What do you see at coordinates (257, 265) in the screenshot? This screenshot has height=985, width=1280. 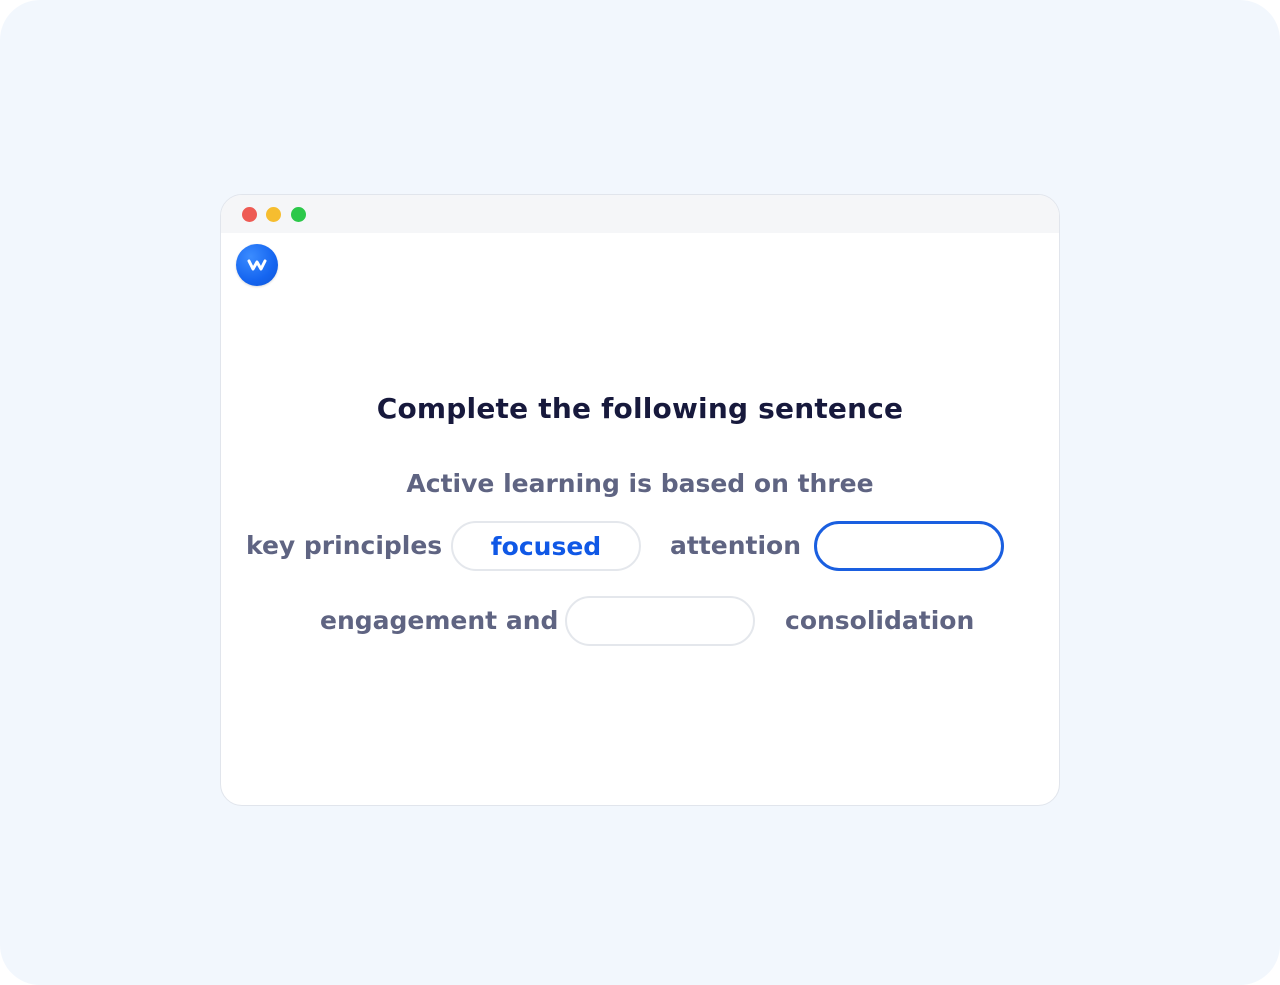 I see `w-logo-icon` at bounding box center [257, 265].